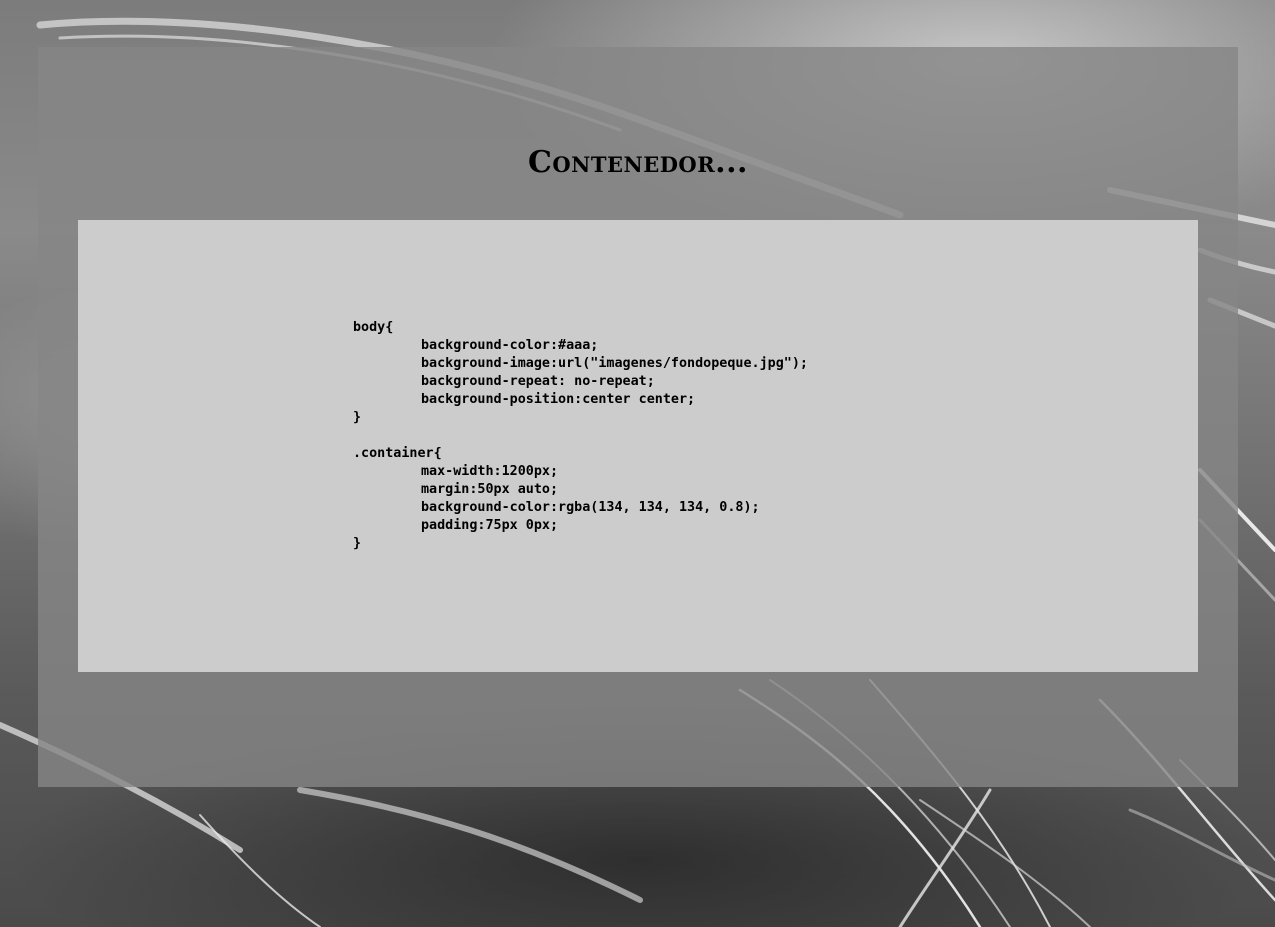 This screenshot has width=1275, height=927. Describe the element at coordinates (580, 328) in the screenshot. I see `code-line: body{` at that location.